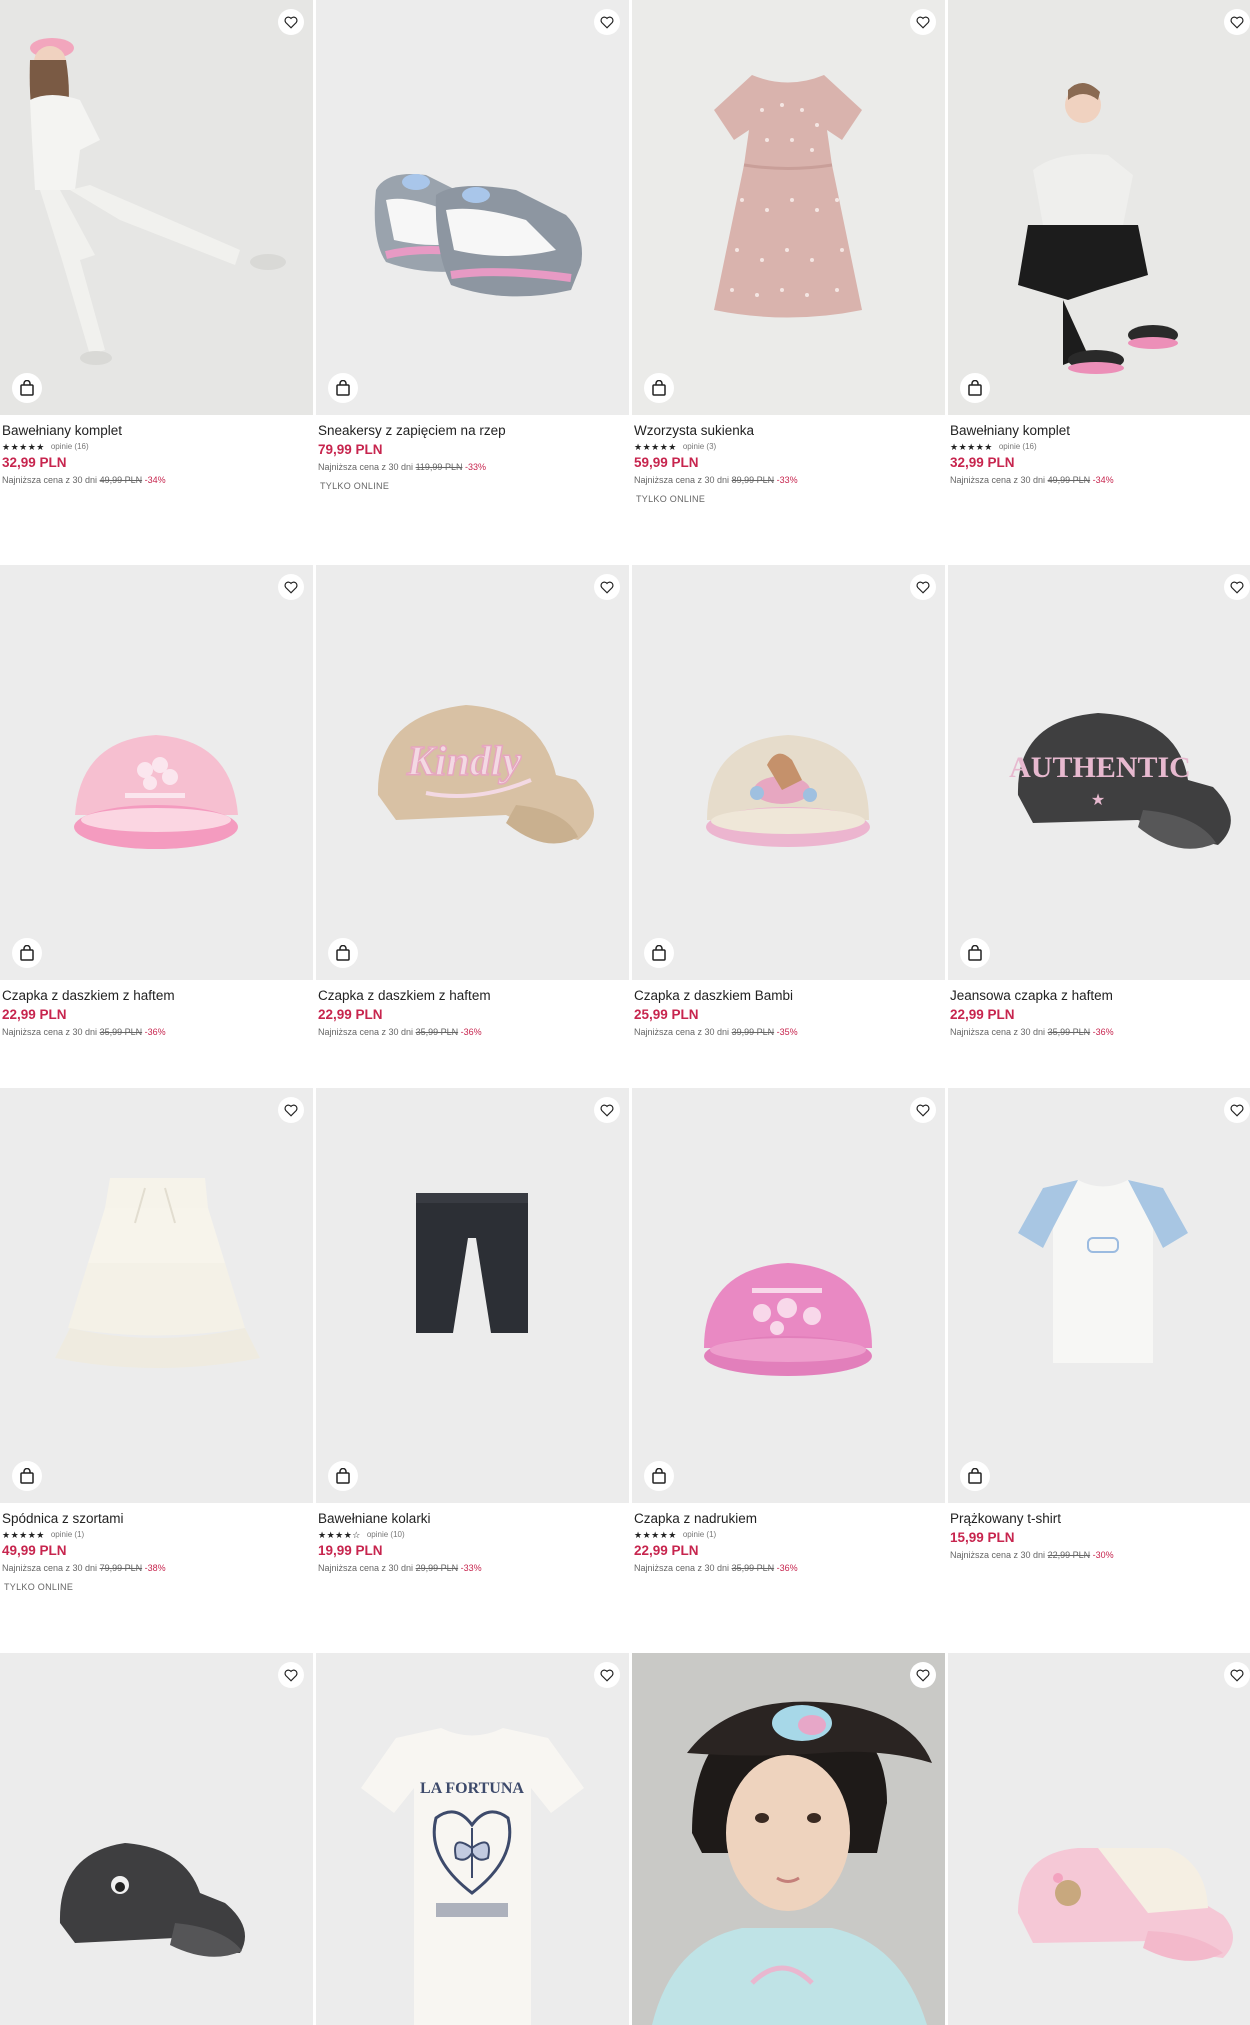 This screenshot has width=1250, height=2025. I want to click on product-name: Prążkowany t-shirt, so click(1100, 1519).